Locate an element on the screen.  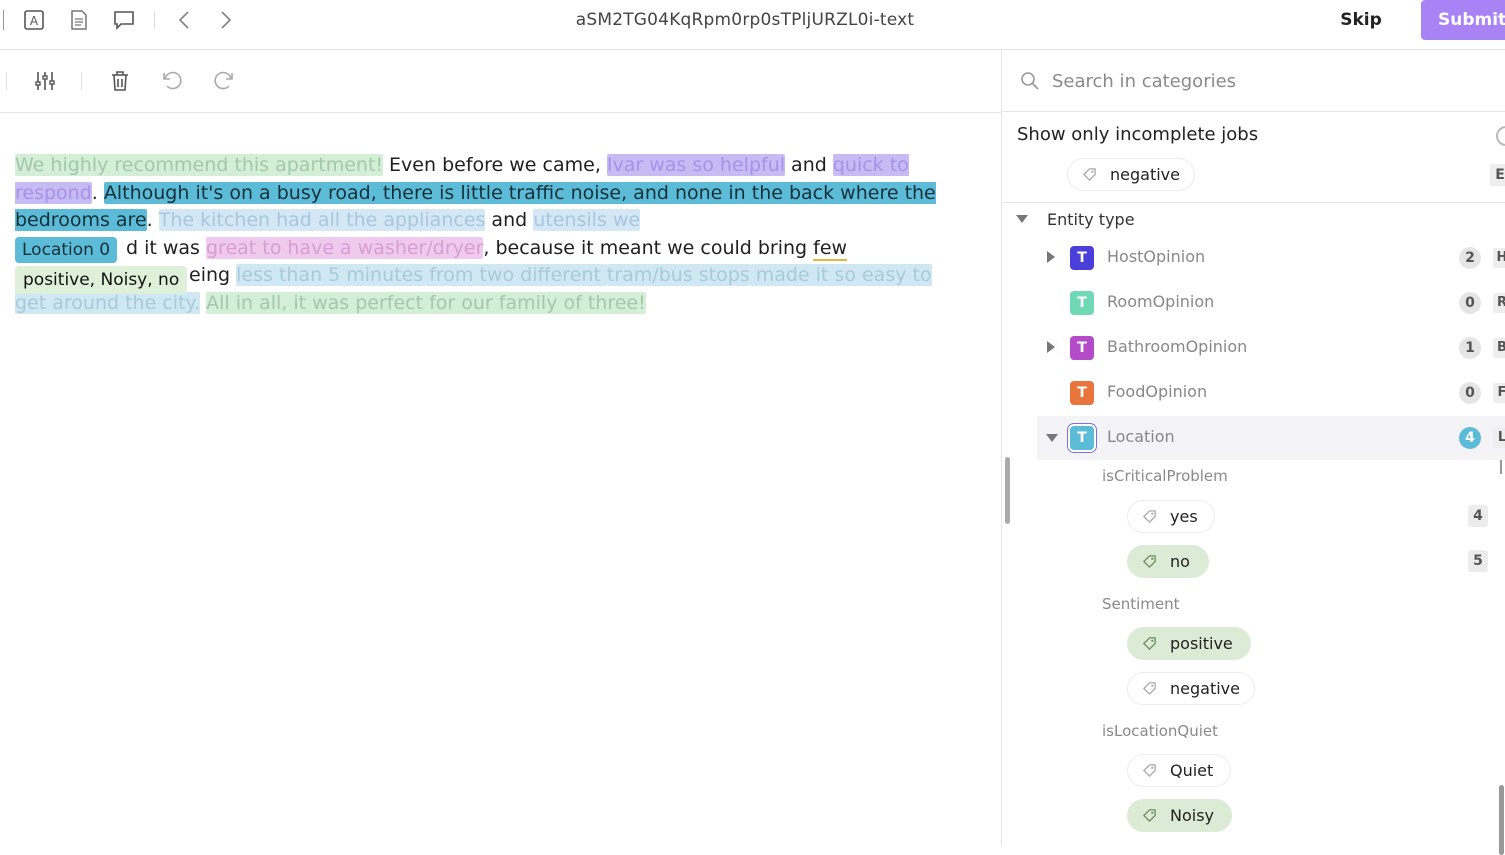
document-icon is located at coordinates (79, 20).